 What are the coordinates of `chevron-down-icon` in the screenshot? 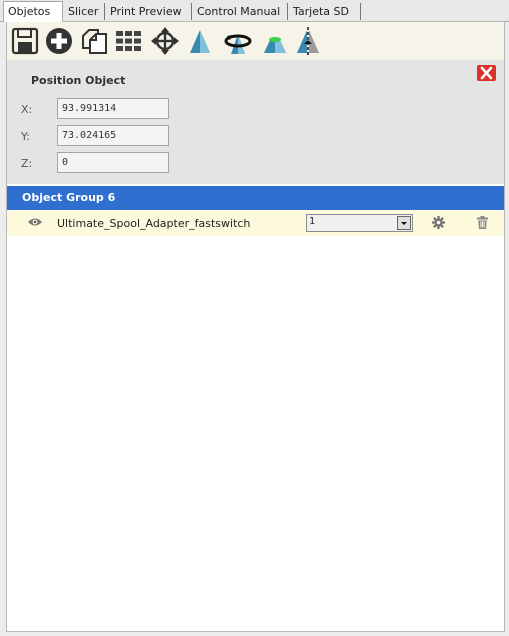 It's located at (404, 223).